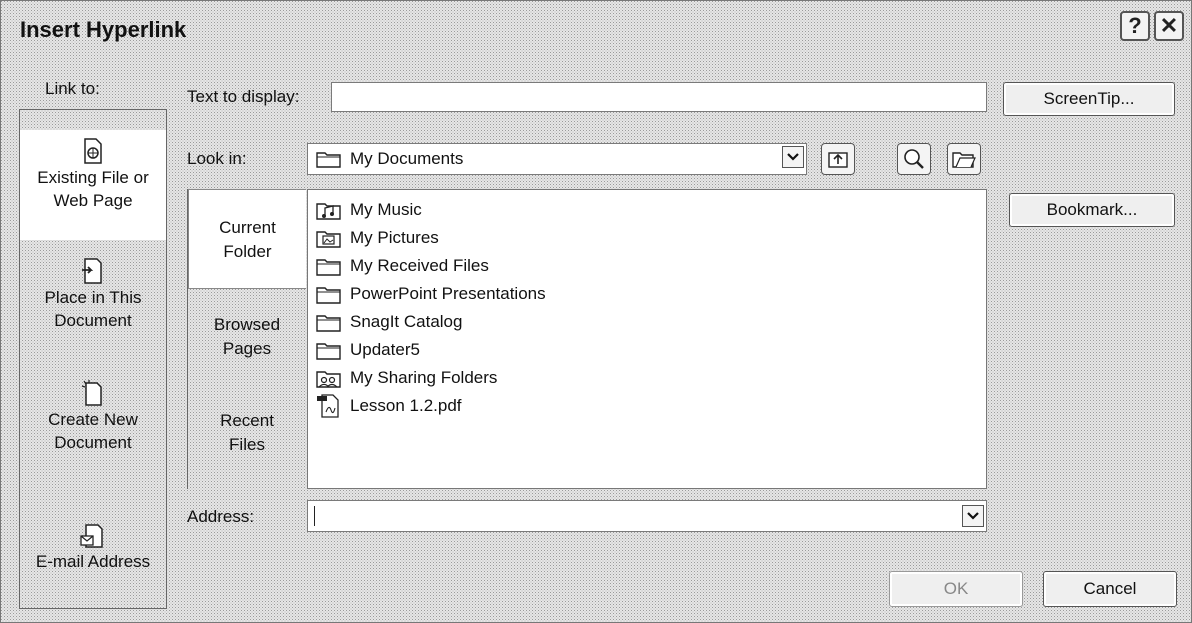  What do you see at coordinates (448, 293) in the screenshot?
I see `file-name: PowerPoint Presentations` at bounding box center [448, 293].